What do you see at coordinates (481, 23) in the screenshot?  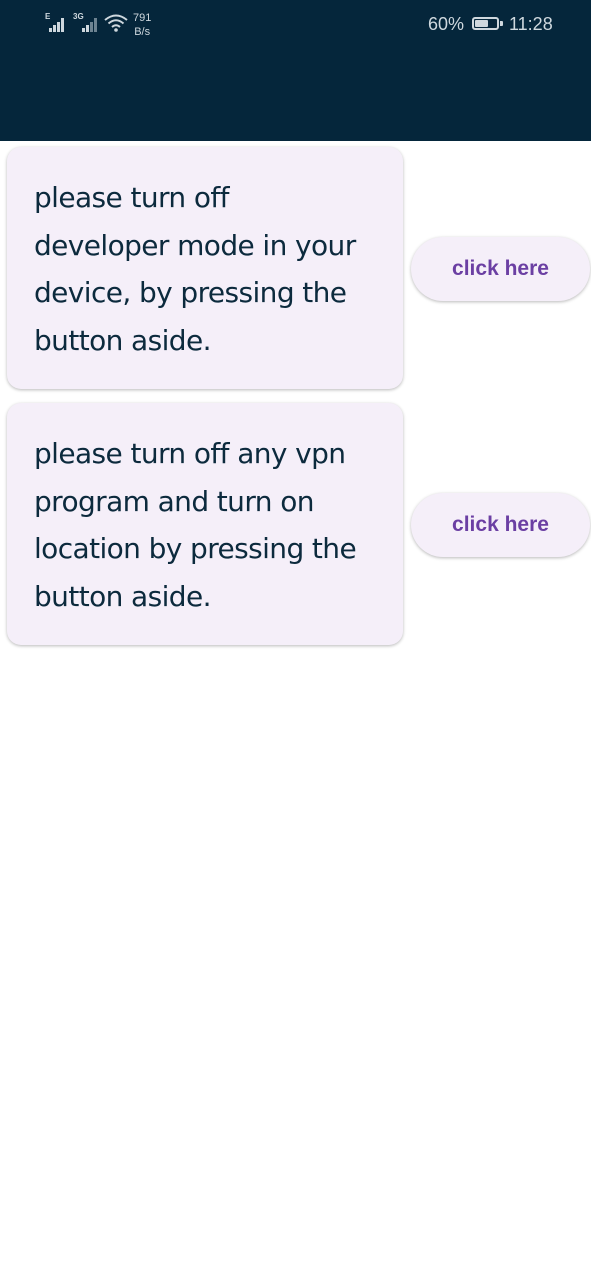 I see `battery-fill` at bounding box center [481, 23].